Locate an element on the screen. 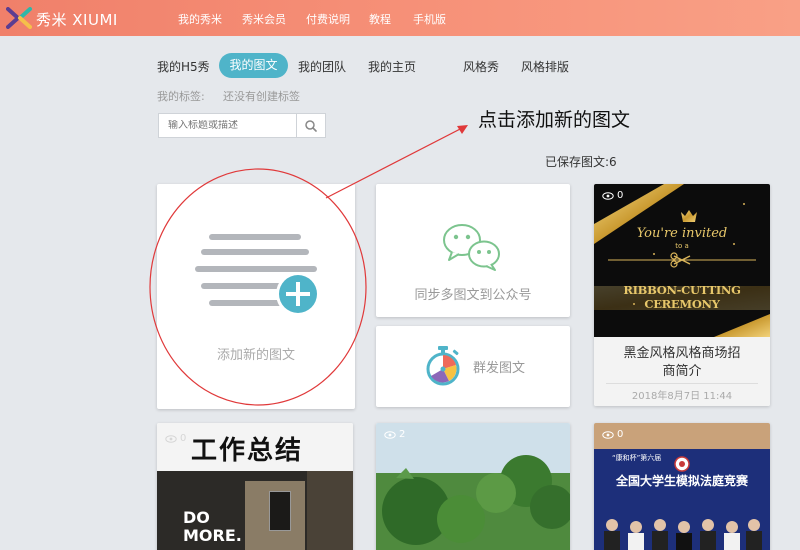 This screenshot has width=800, height=550. search-input is located at coordinates (228, 125).